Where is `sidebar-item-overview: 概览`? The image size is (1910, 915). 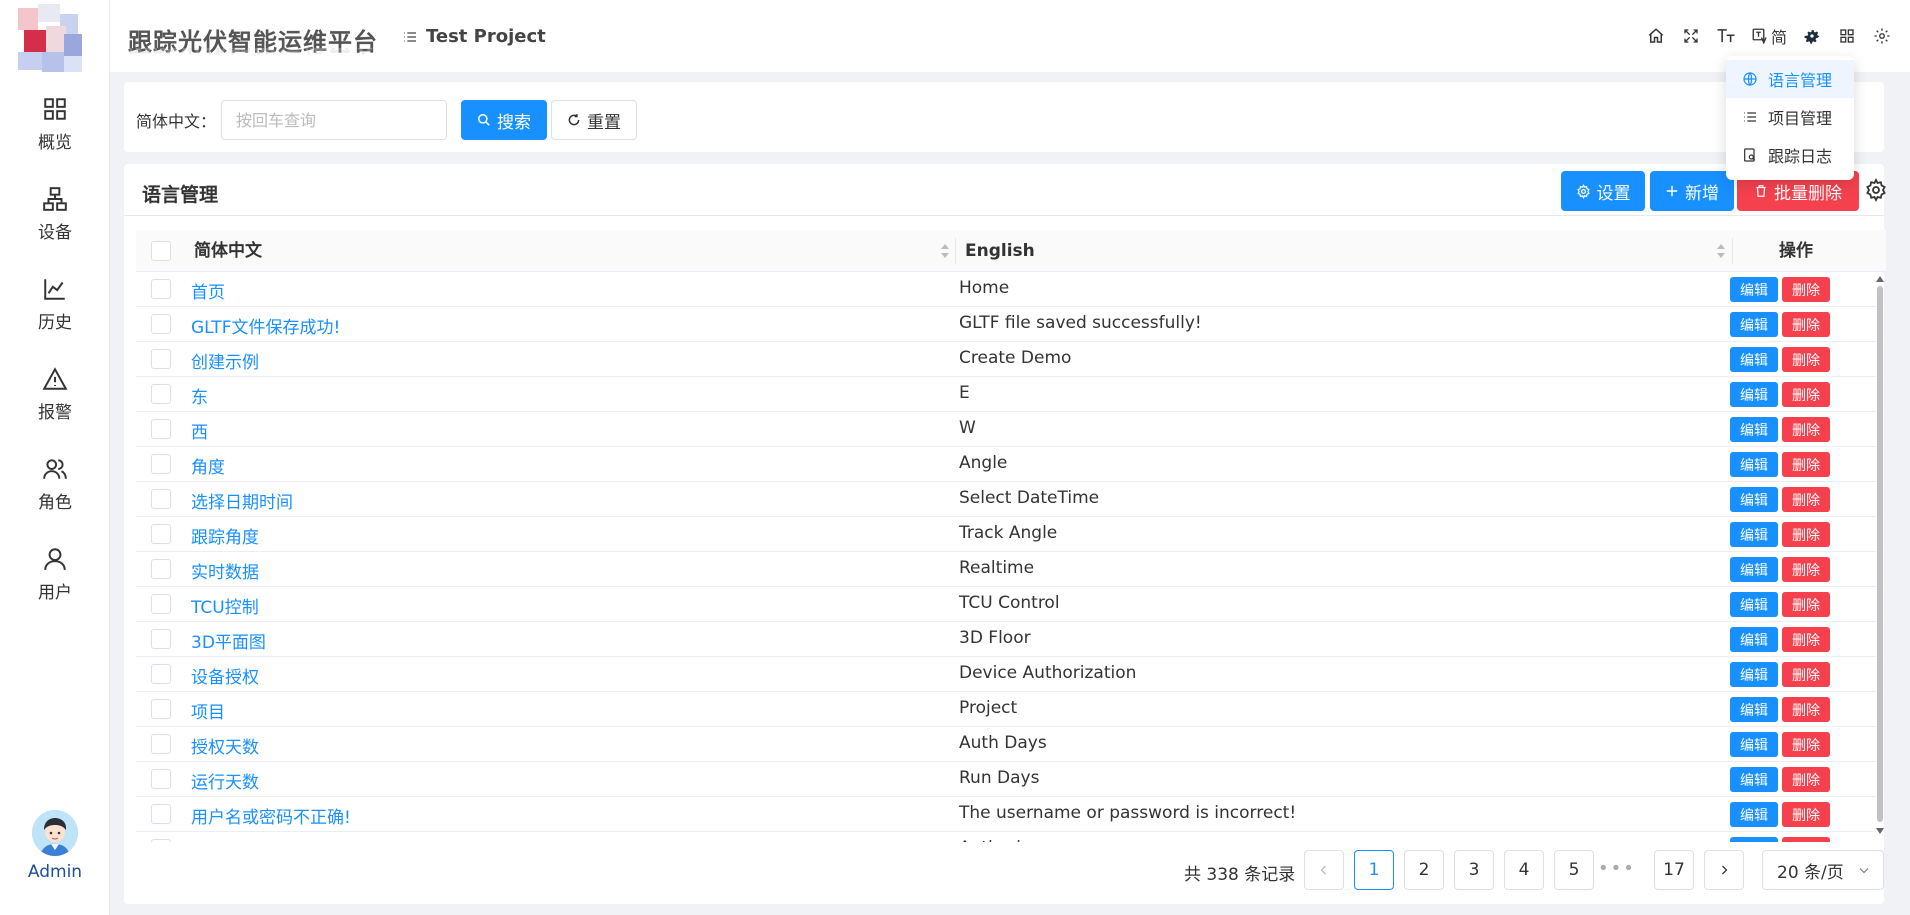 sidebar-item-overview: 概览 is located at coordinates (55, 130).